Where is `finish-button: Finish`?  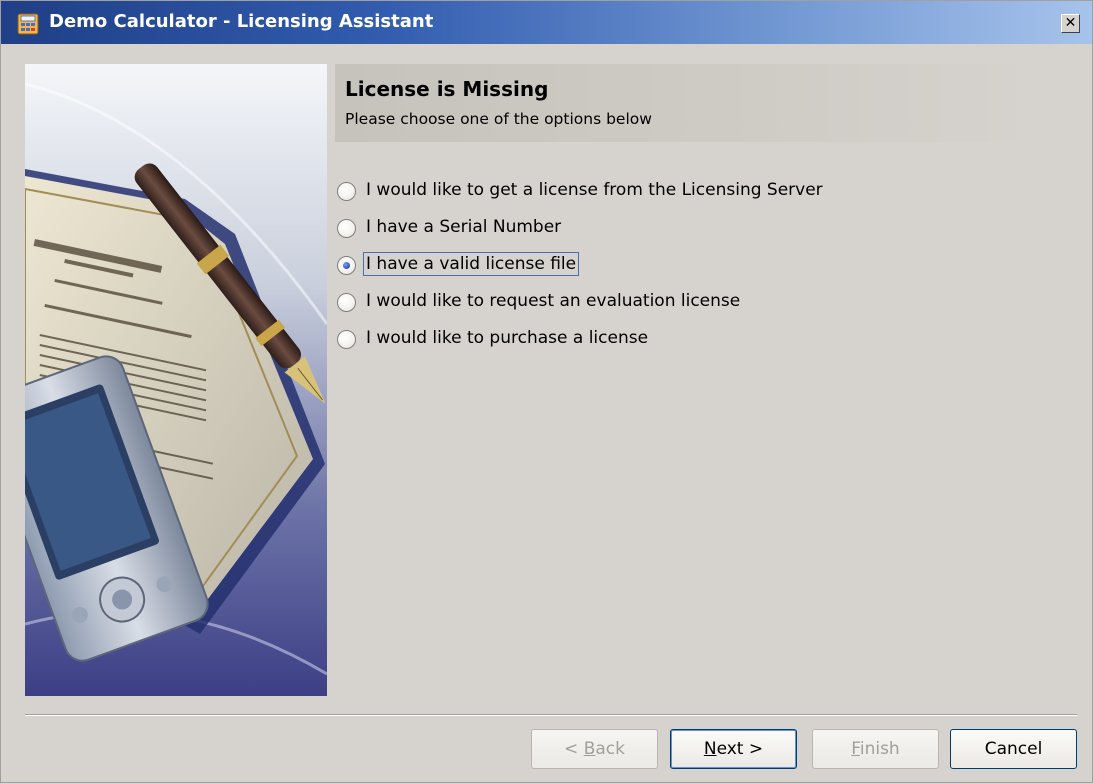
finish-button: Finish is located at coordinates (875, 749).